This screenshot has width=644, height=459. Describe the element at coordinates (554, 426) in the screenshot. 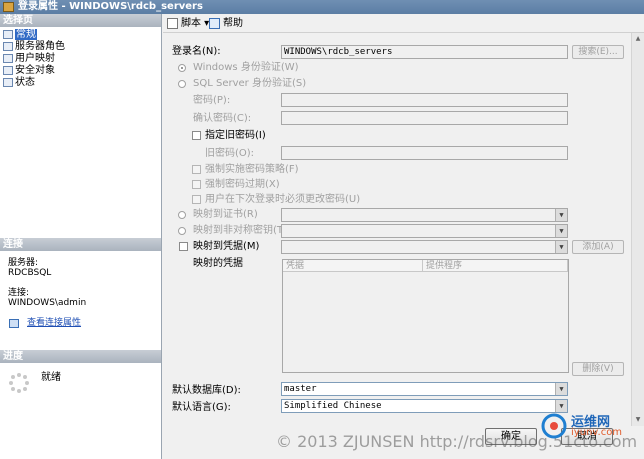

I see `logo-icon` at that location.